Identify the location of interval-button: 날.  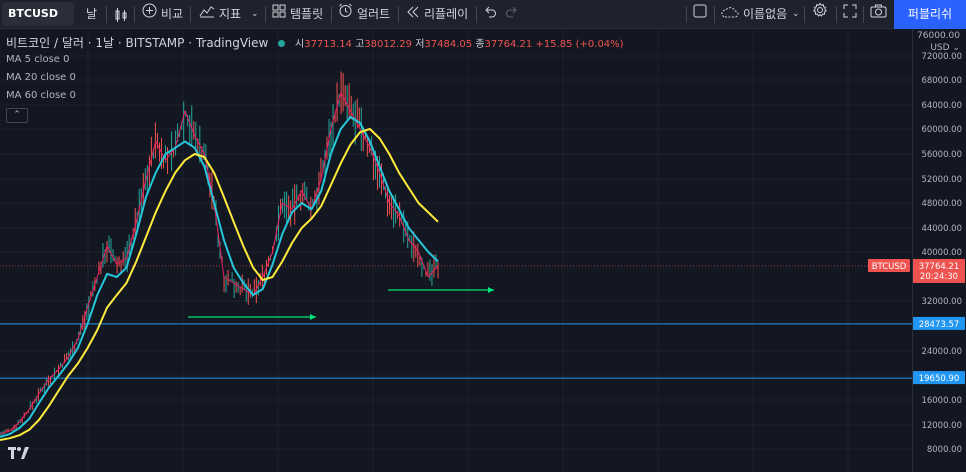
(91, 14).